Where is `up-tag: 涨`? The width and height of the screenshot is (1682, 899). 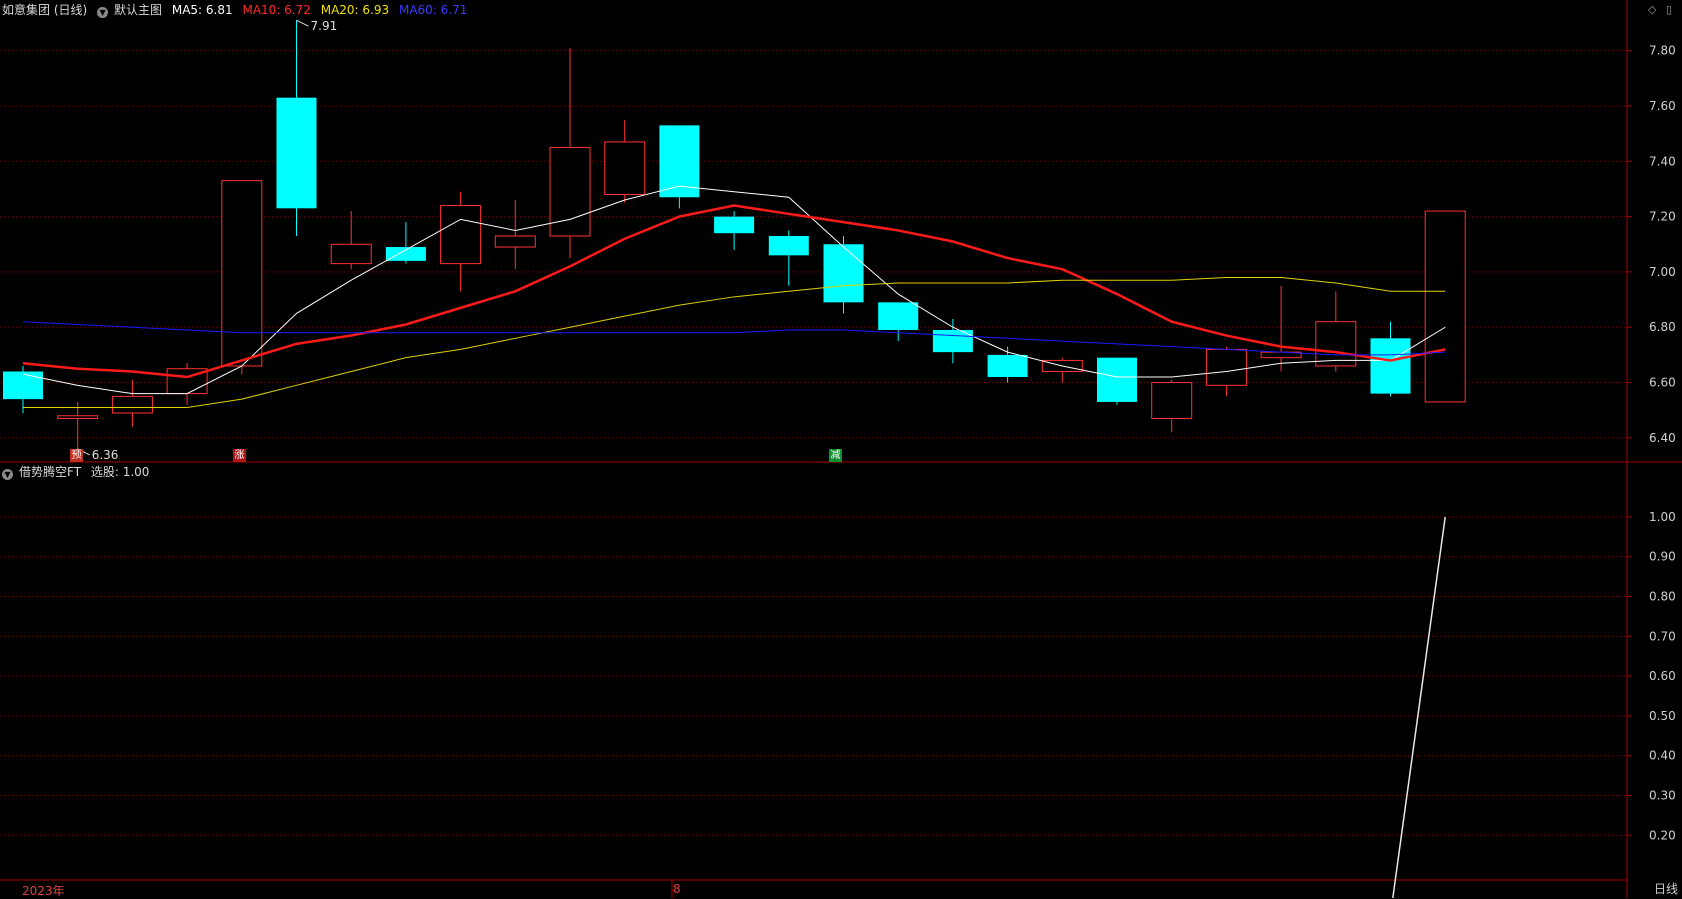
up-tag: 涨 is located at coordinates (239, 455).